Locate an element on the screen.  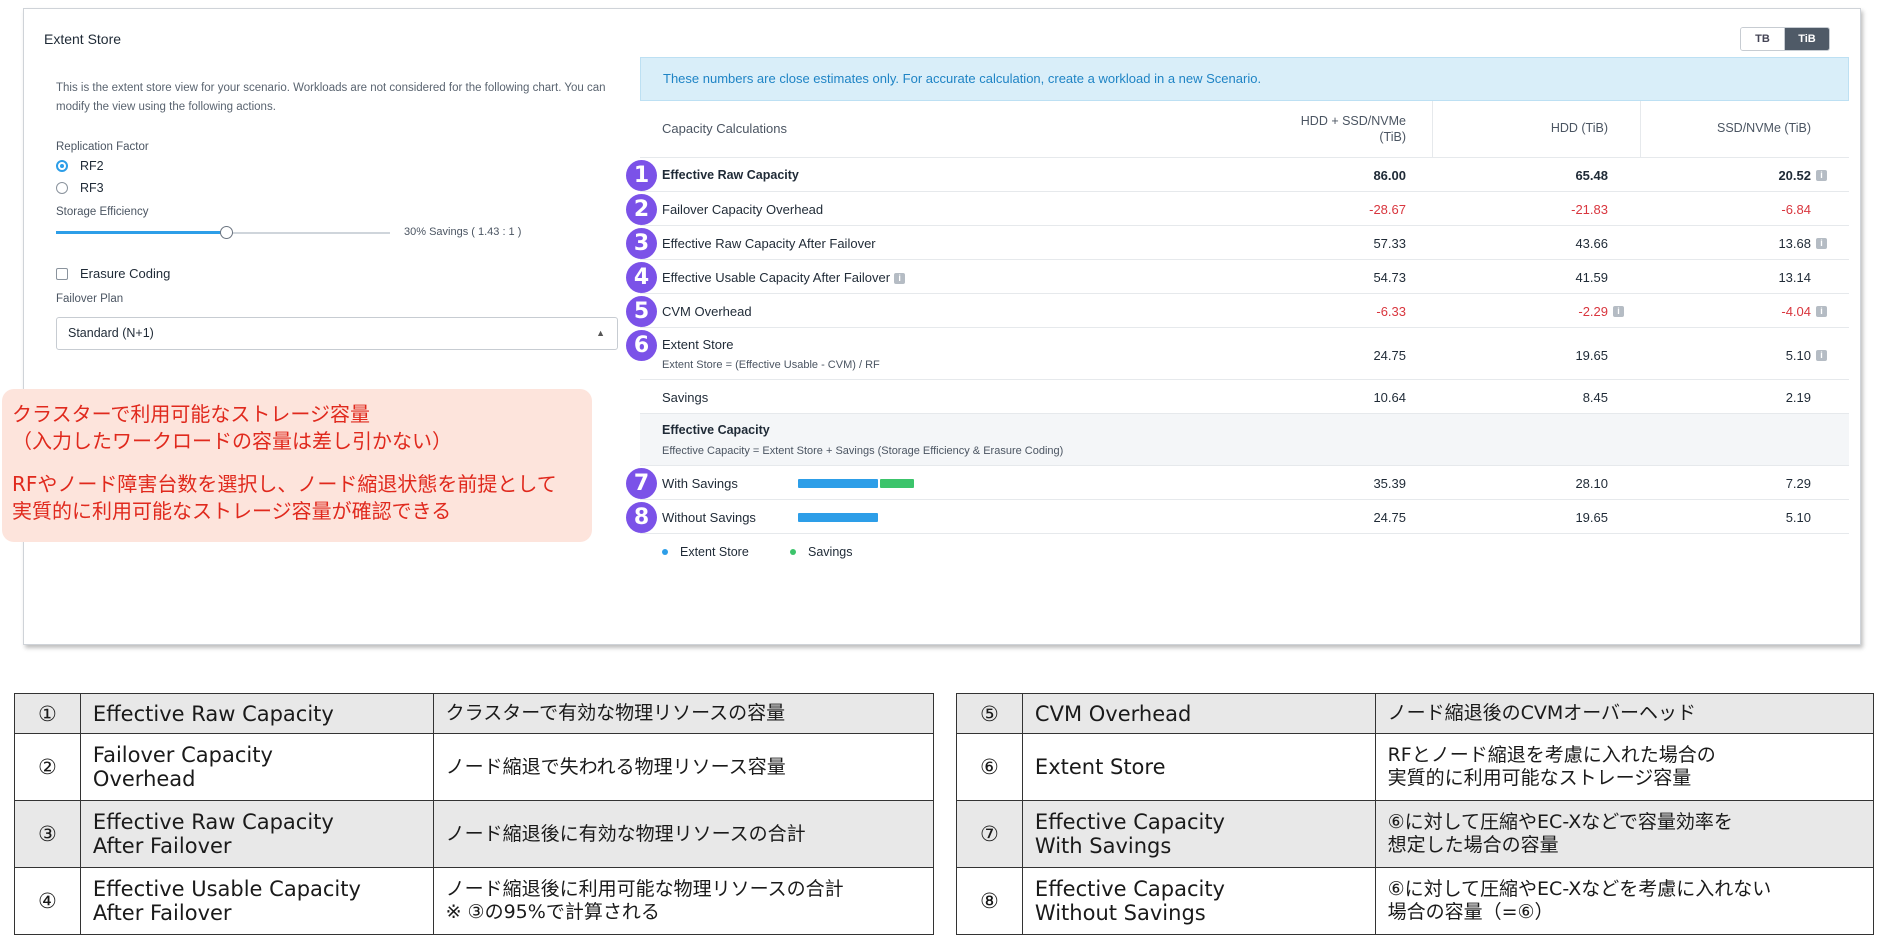
storage-efficiency-slider is located at coordinates (223, 232).